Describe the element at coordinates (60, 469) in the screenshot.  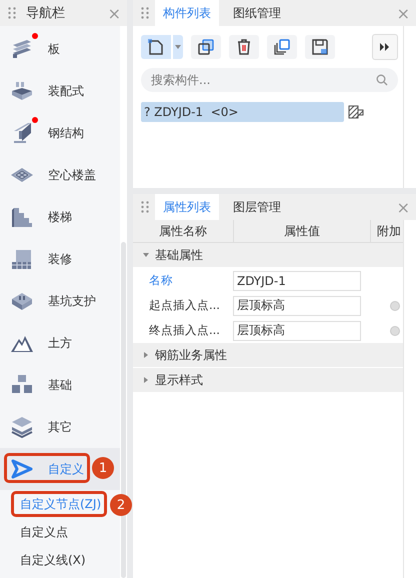
I see `nav-item: 自定义 1` at that location.